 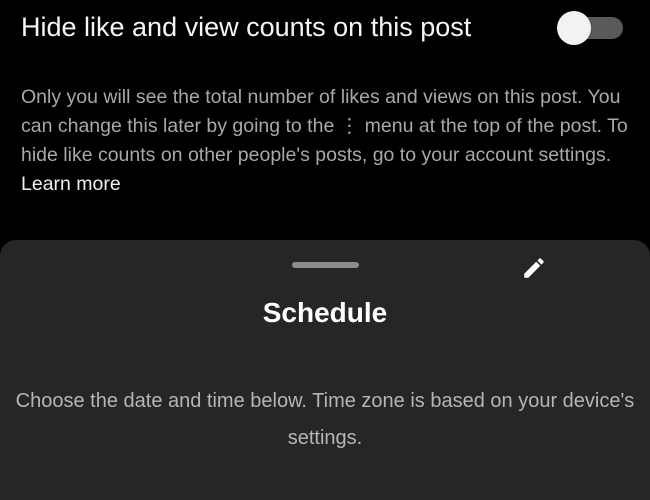 I want to click on pencil-icon, so click(x=534, y=268).